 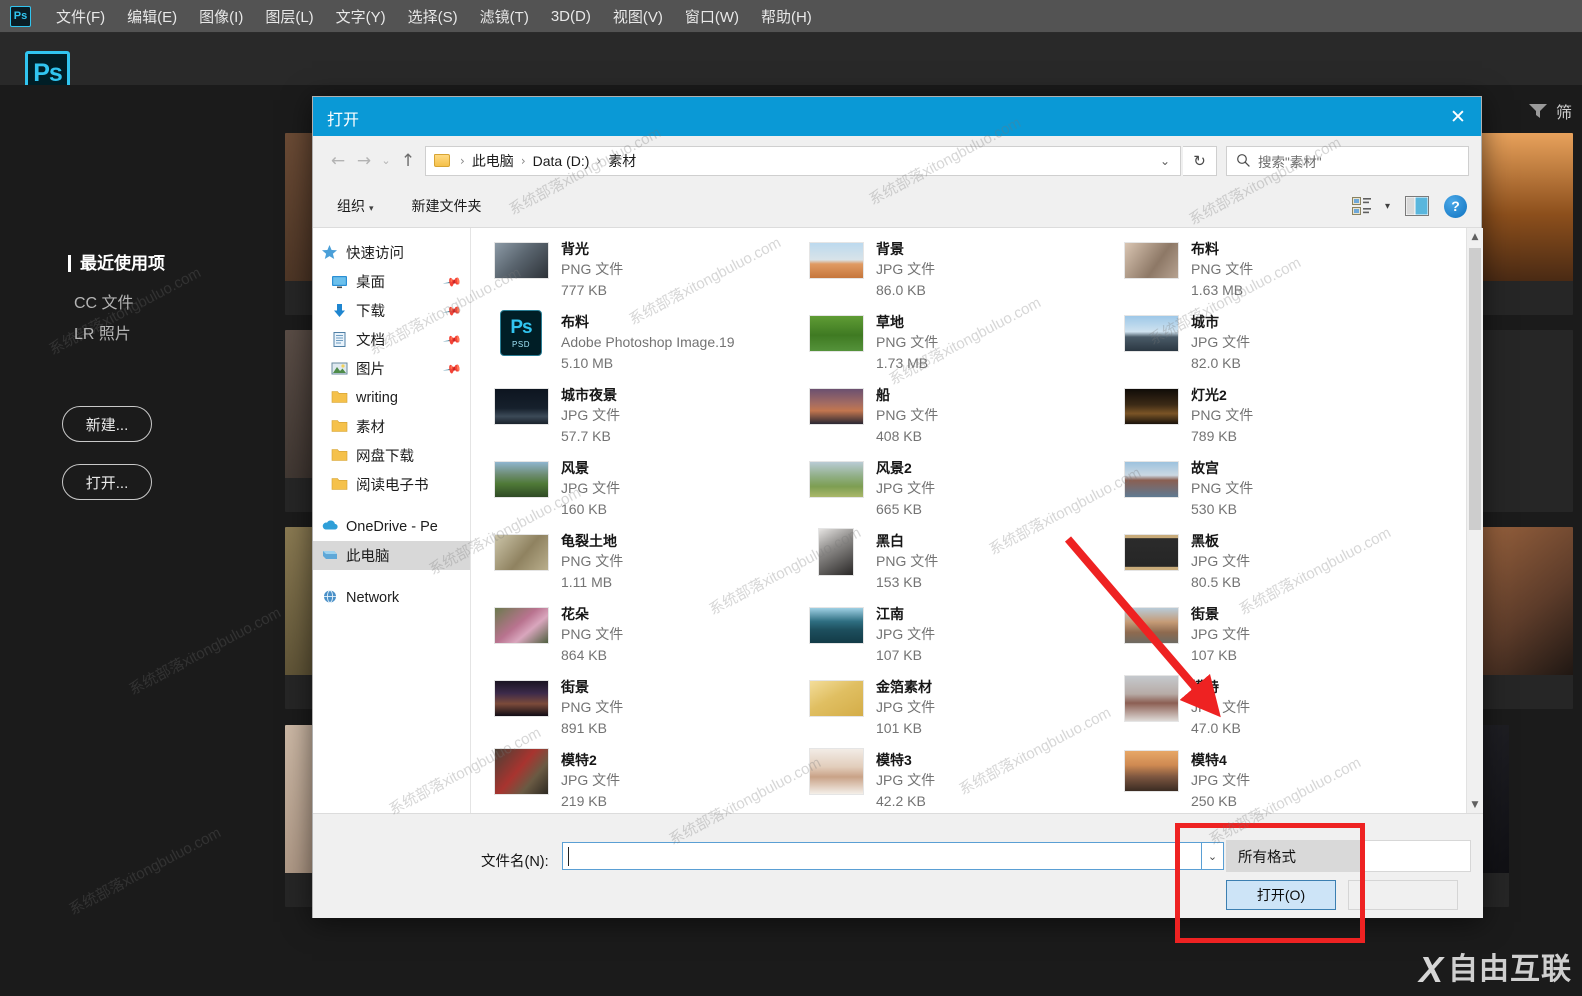 What do you see at coordinates (592, 634) in the screenshot?
I see `file-type: PNG 文件` at bounding box center [592, 634].